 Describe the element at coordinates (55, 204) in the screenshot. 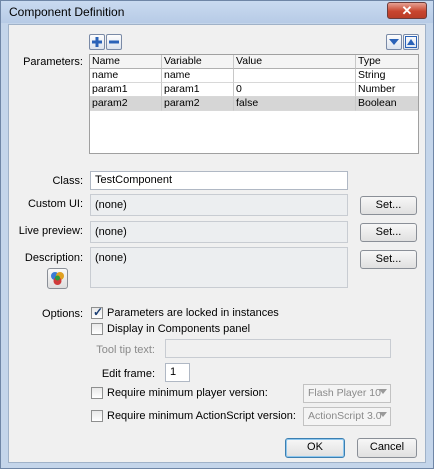

I see `custom-ui-label: Custom UI:` at that location.